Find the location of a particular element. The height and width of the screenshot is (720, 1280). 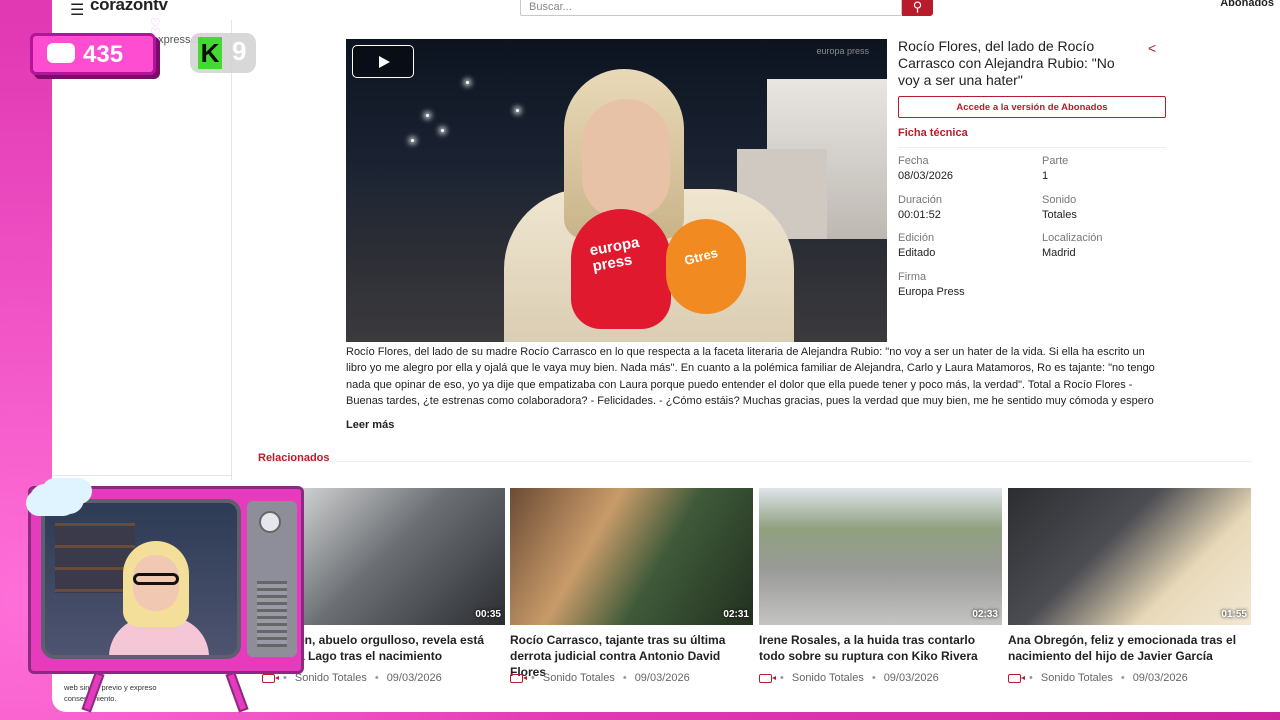

subscribers-link: Abonados is located at coordinates (1247, 4).